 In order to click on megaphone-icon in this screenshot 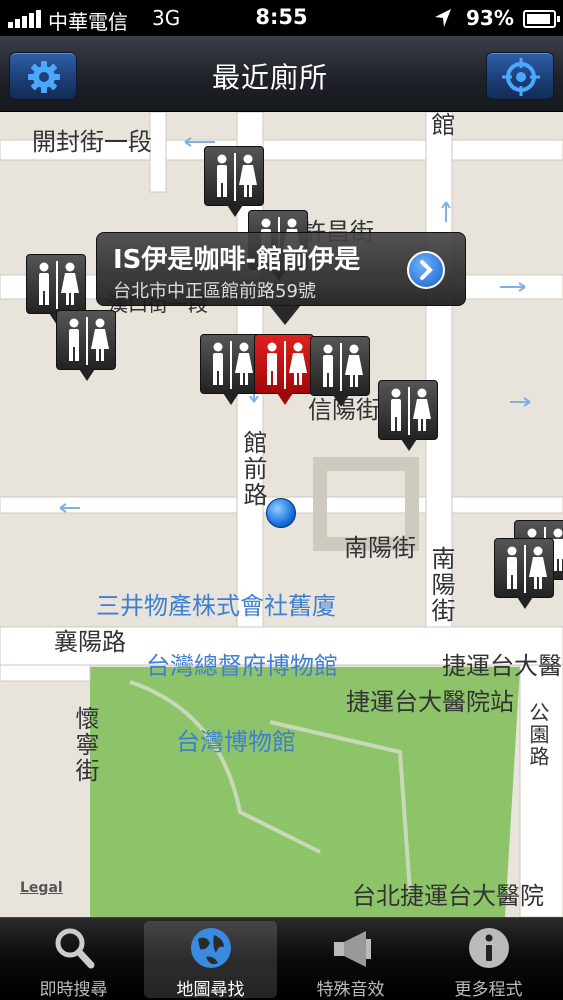, I will do `click(352, 949)`.